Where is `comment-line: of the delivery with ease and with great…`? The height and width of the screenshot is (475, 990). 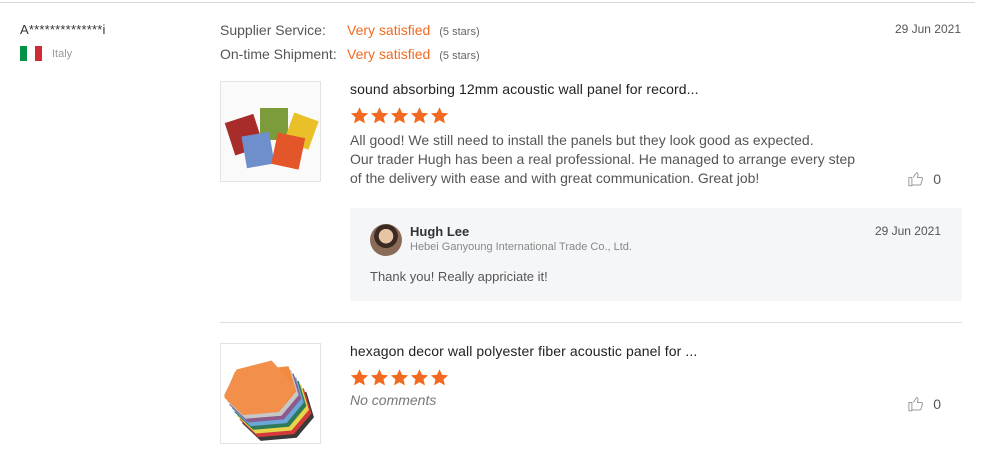 comment-line: of the delivery with ease and with great… is located at coordinates (555, 178).